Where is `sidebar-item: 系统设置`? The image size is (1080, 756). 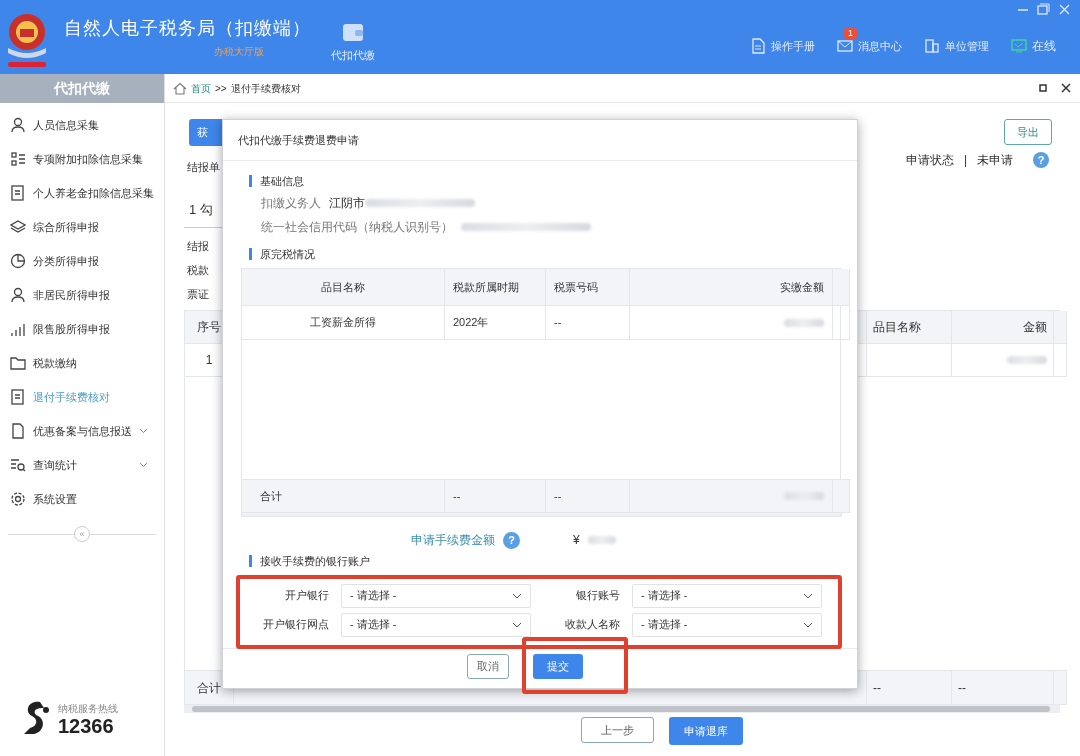 sidebar-item: 系统设置 is located at coordinates (82, 499).